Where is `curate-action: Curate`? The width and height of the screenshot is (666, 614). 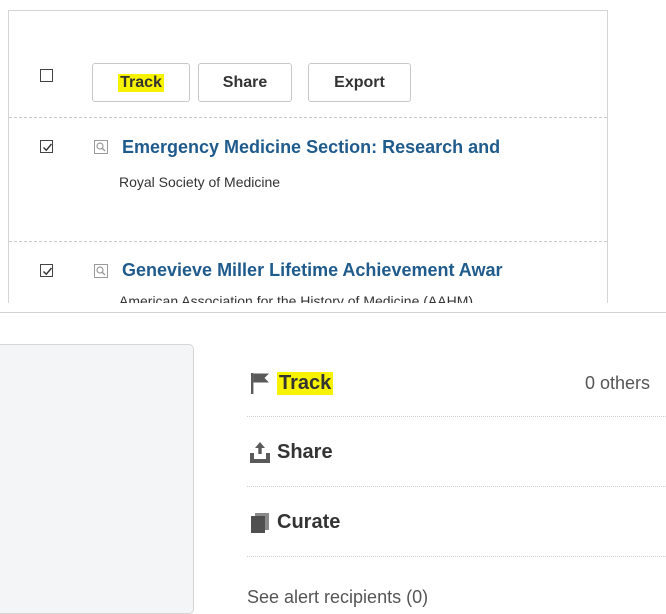
curate-action: Curate is located at coordinates (293, 522).